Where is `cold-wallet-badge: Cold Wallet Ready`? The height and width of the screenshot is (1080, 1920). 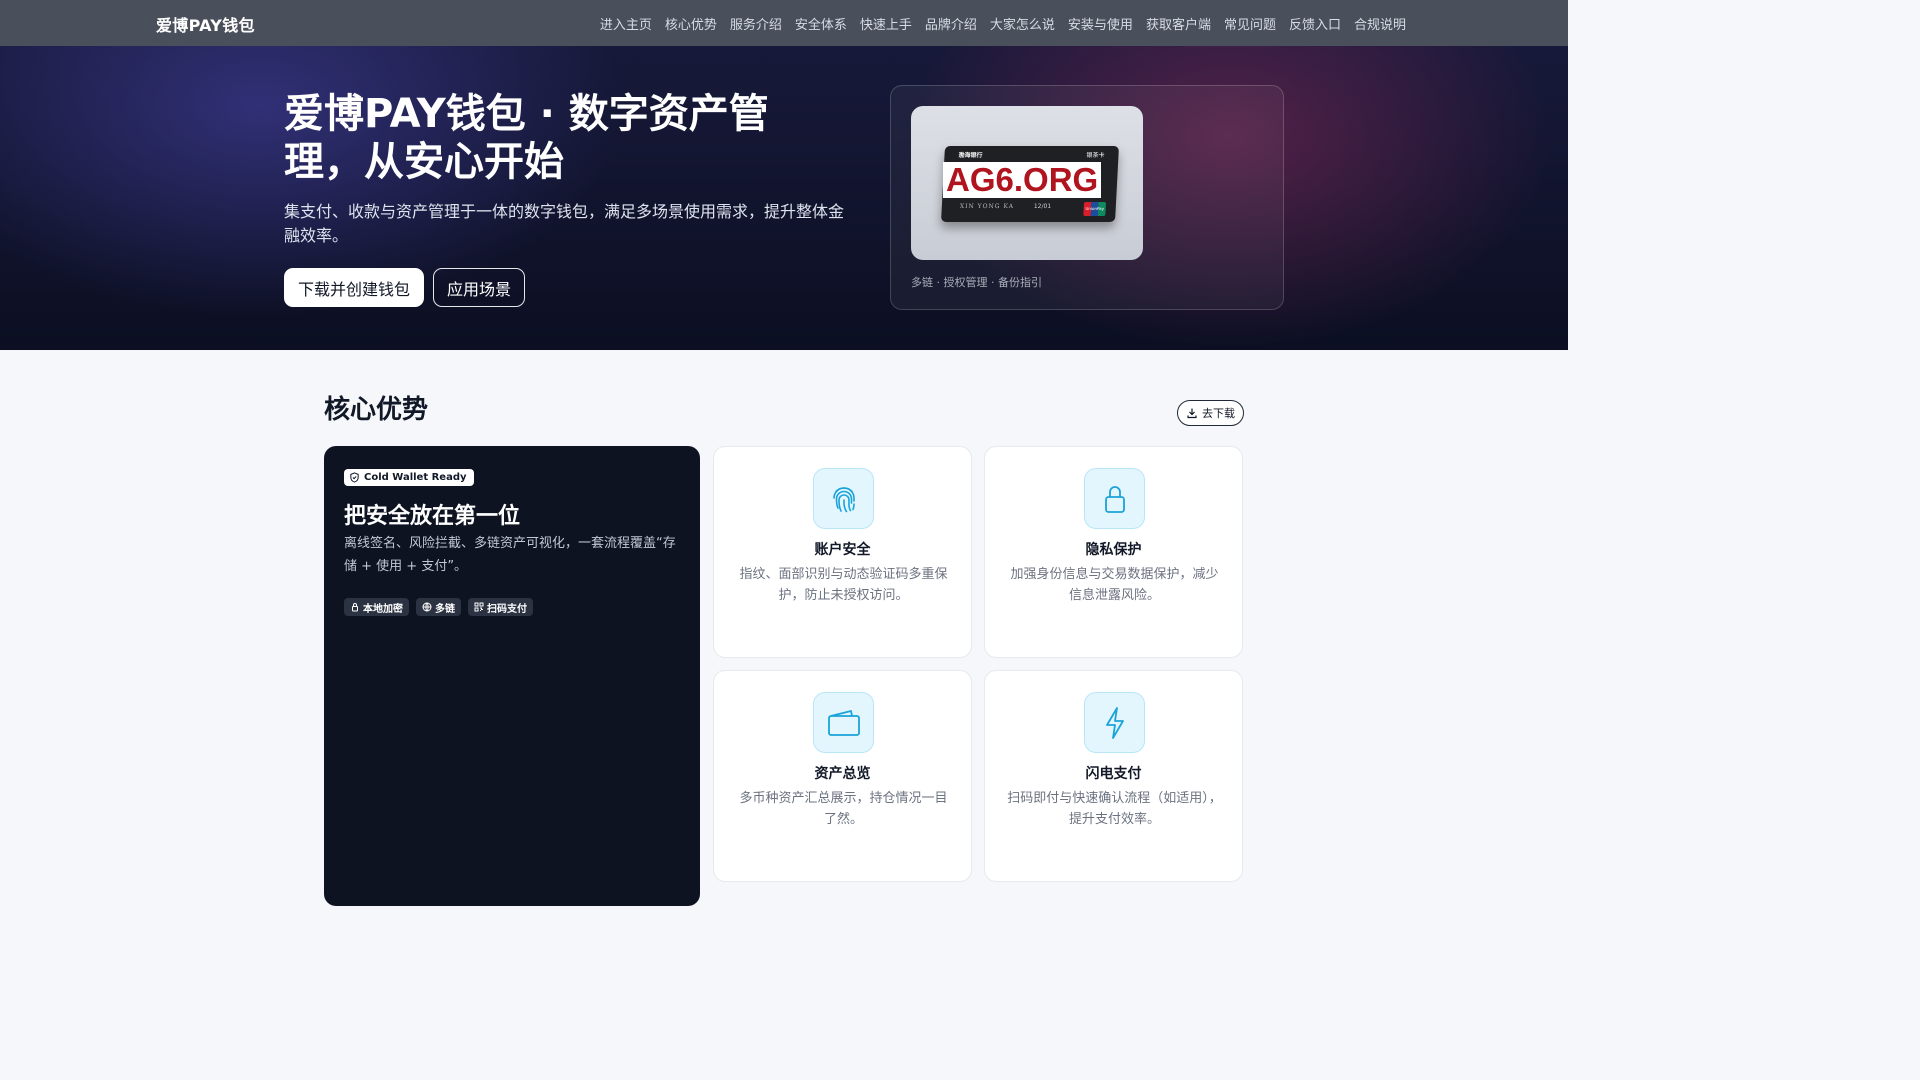
cold-wallet-badge: Cold Wallet Ready is located at coordinates (409, 477).